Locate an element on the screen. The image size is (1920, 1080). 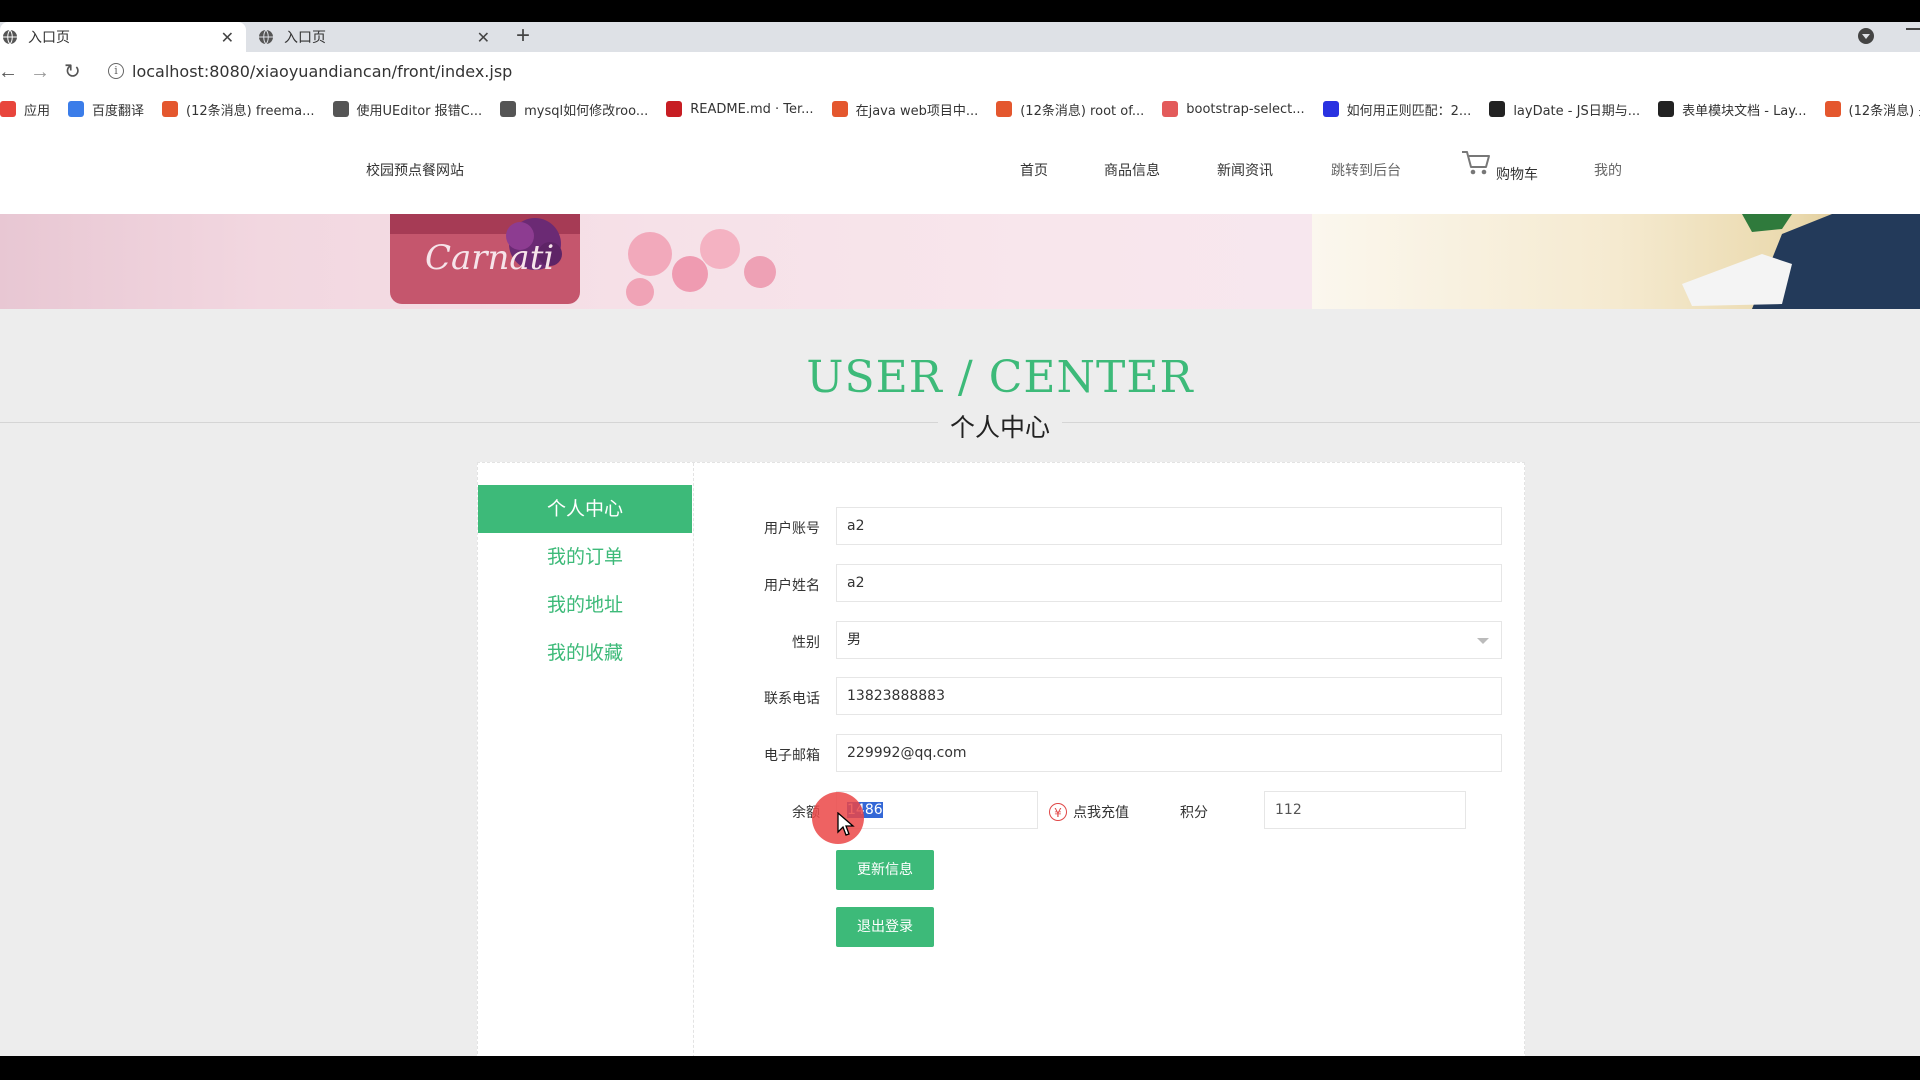
nav-admin: 跳转到后台 is located at coordinates (1366, 170).